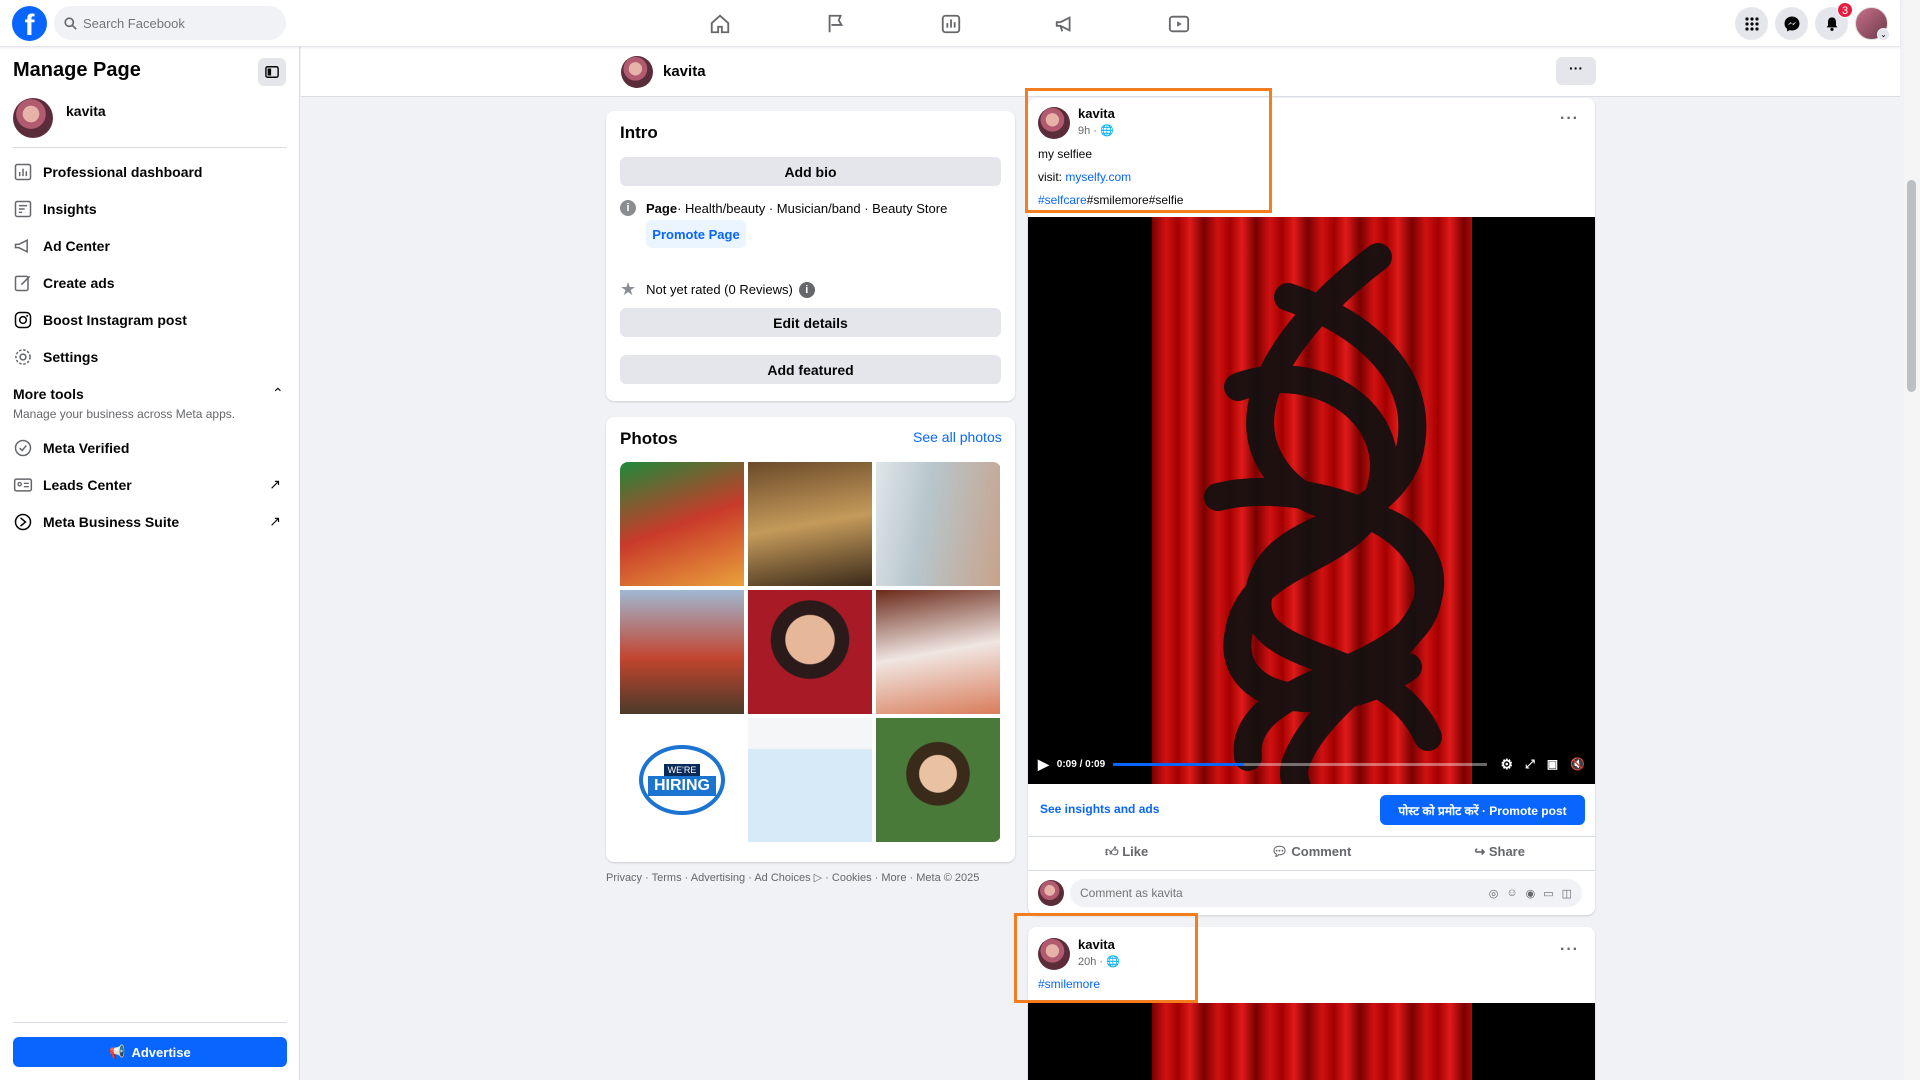  What do you see at coordinates (272, 72) in the screenshot?
I see `collapse-sidebar-icon` at bounding box center [272, 72].